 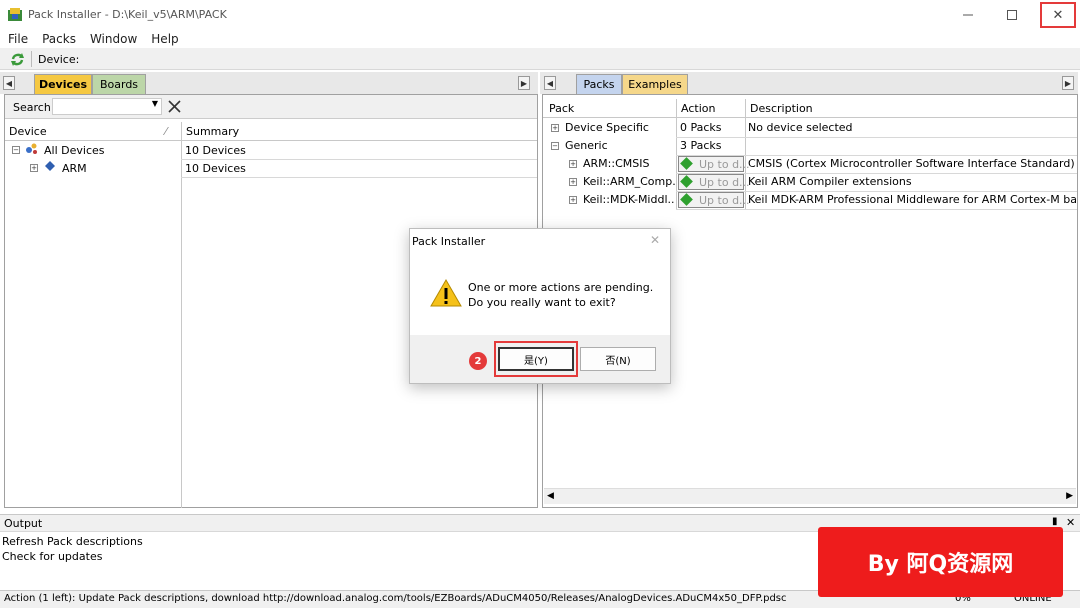 I want to click on search-bar: Search: ▼, so click(x=271, y=107).